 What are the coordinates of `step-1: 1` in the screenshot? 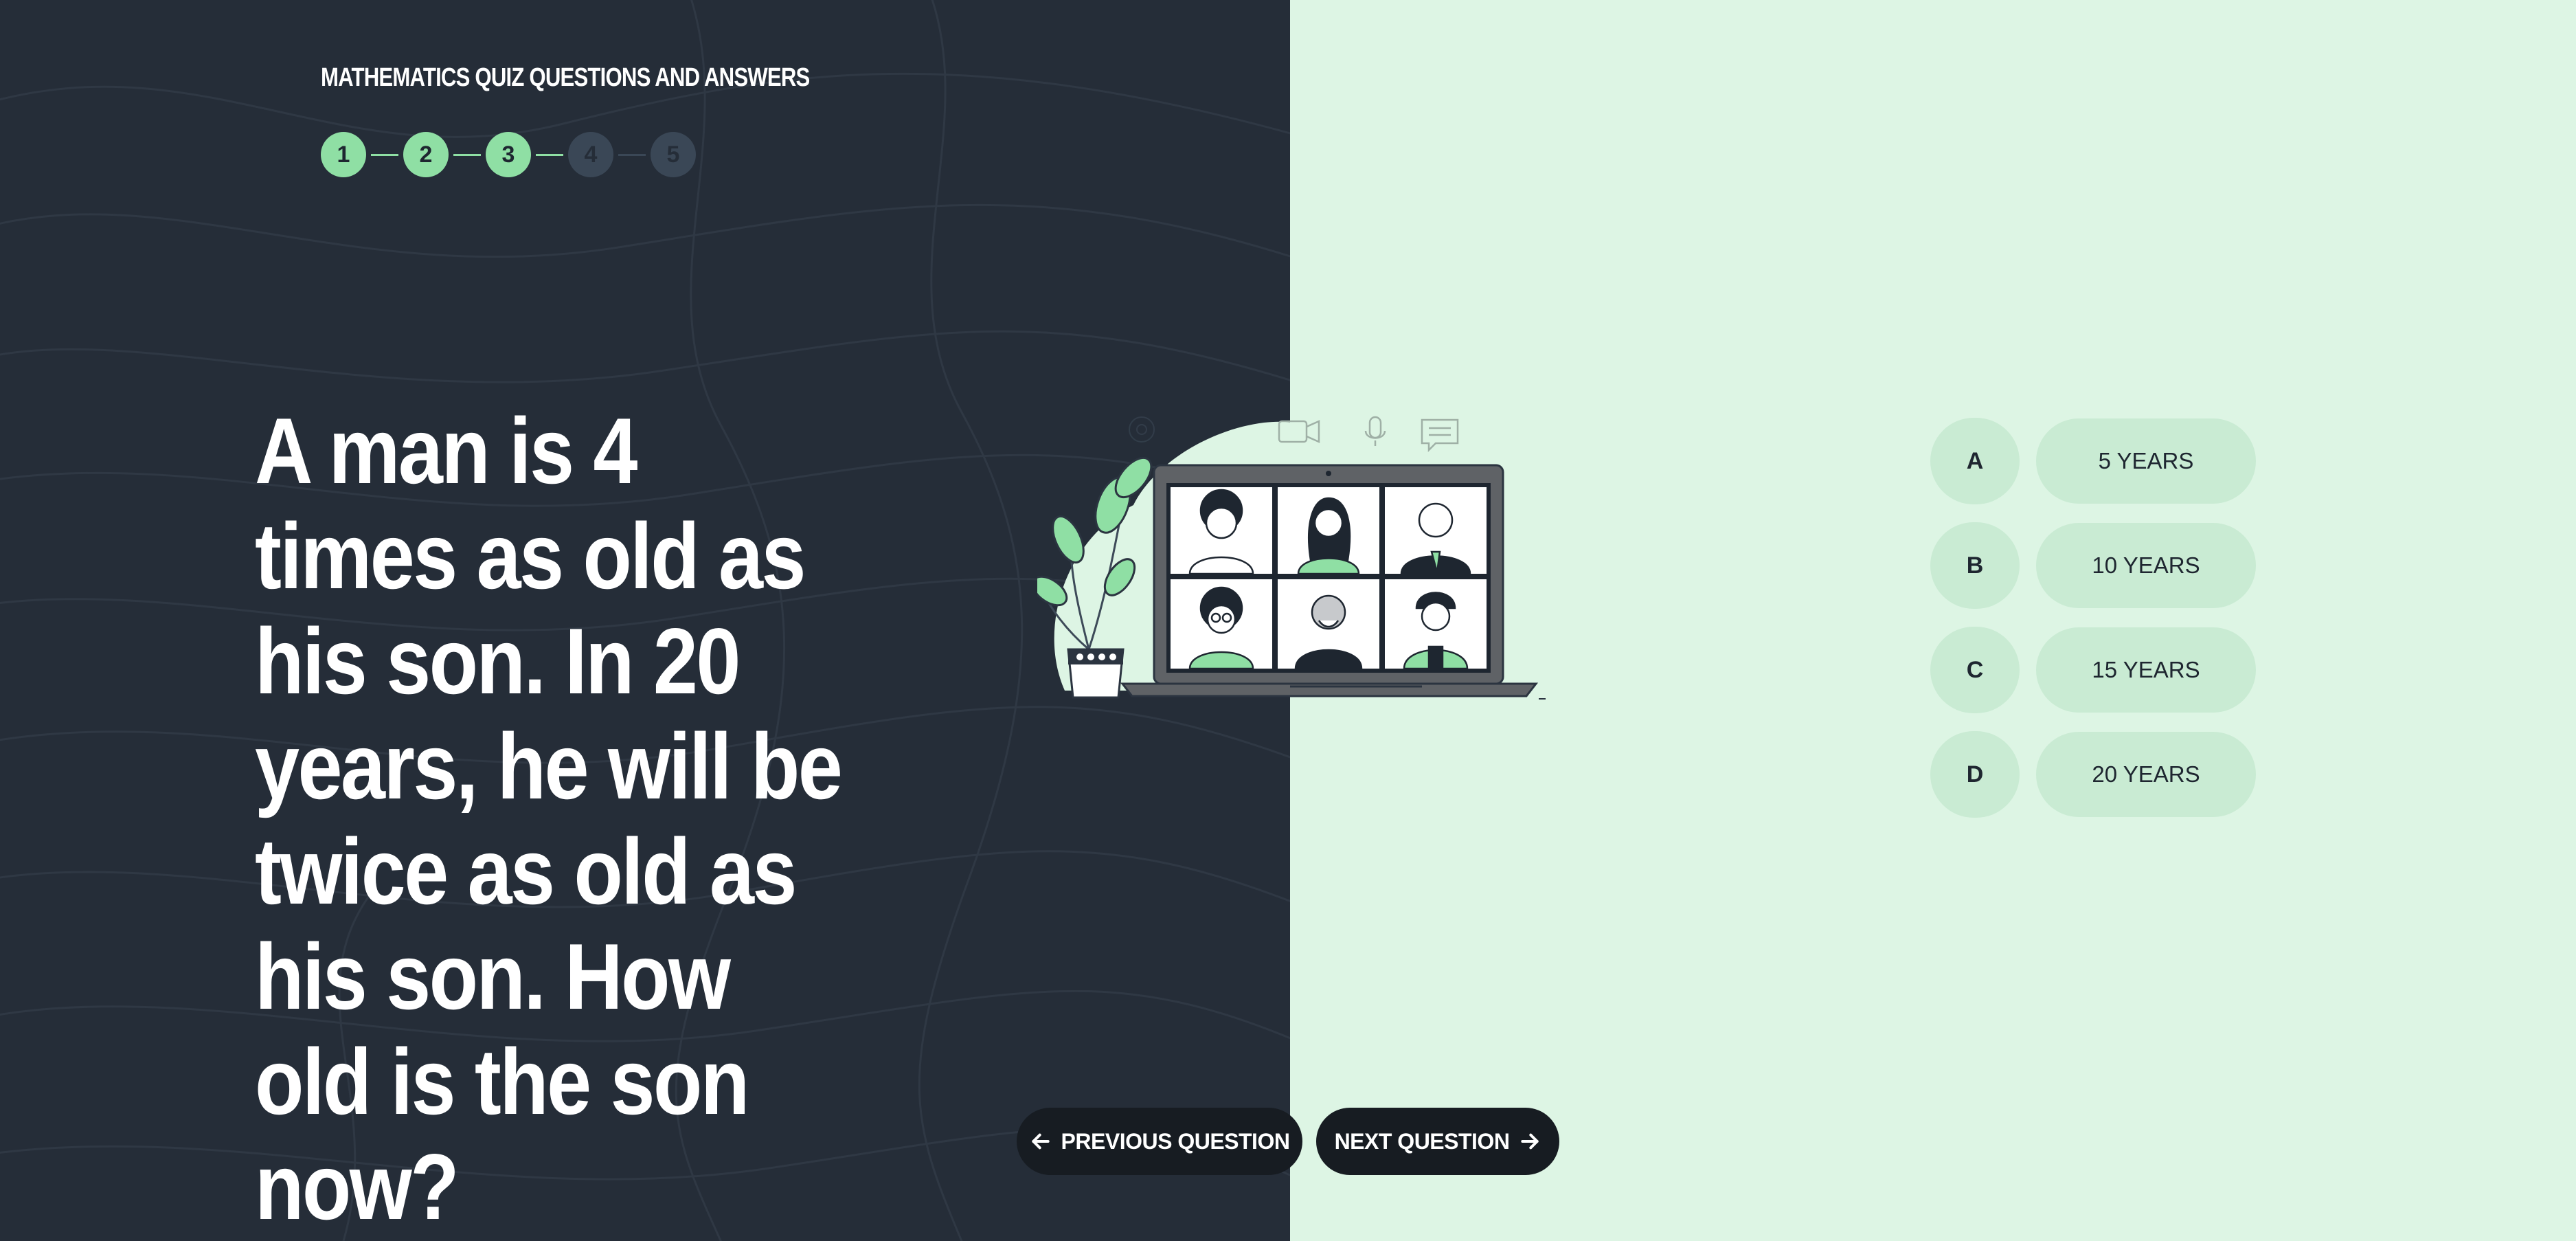 It's located at (343, 154).